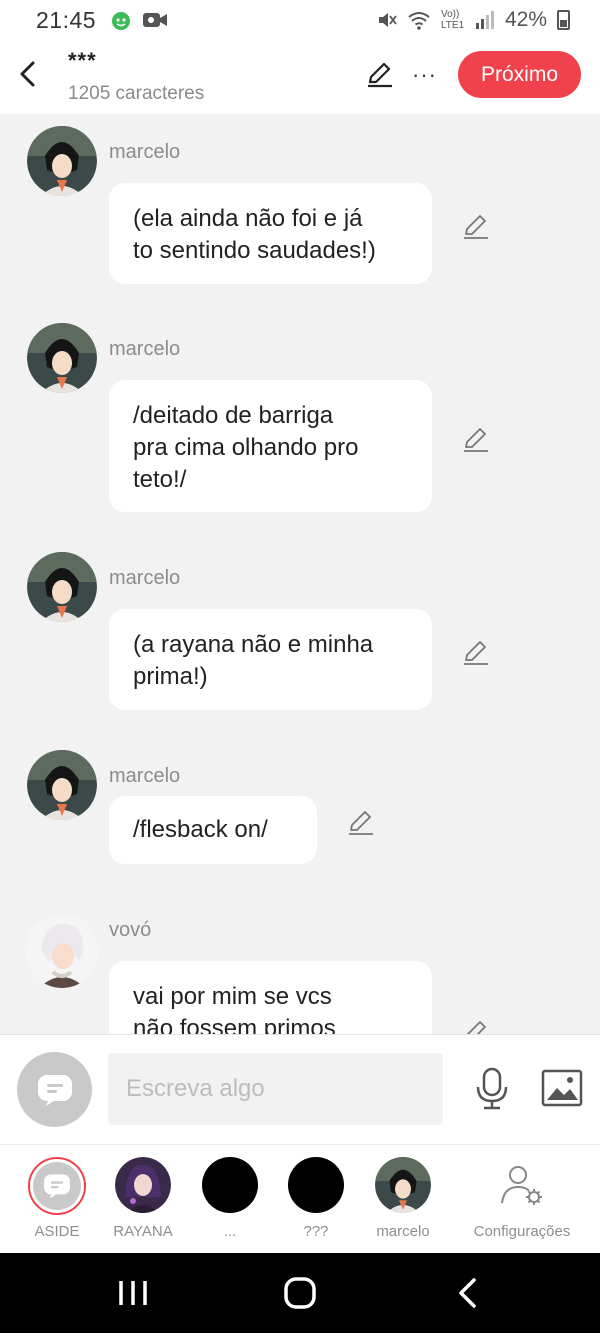  I want to click on home-icon, so click(300, 1293).